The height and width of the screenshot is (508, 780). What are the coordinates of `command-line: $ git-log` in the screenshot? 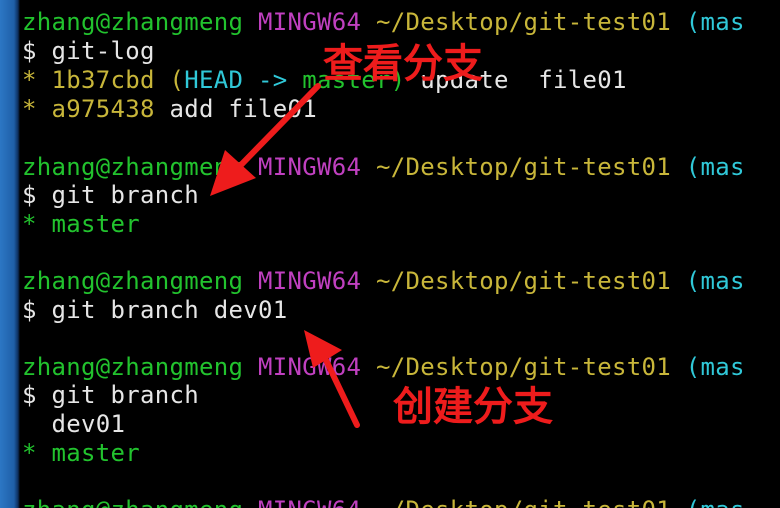 It's located at (88, 51).